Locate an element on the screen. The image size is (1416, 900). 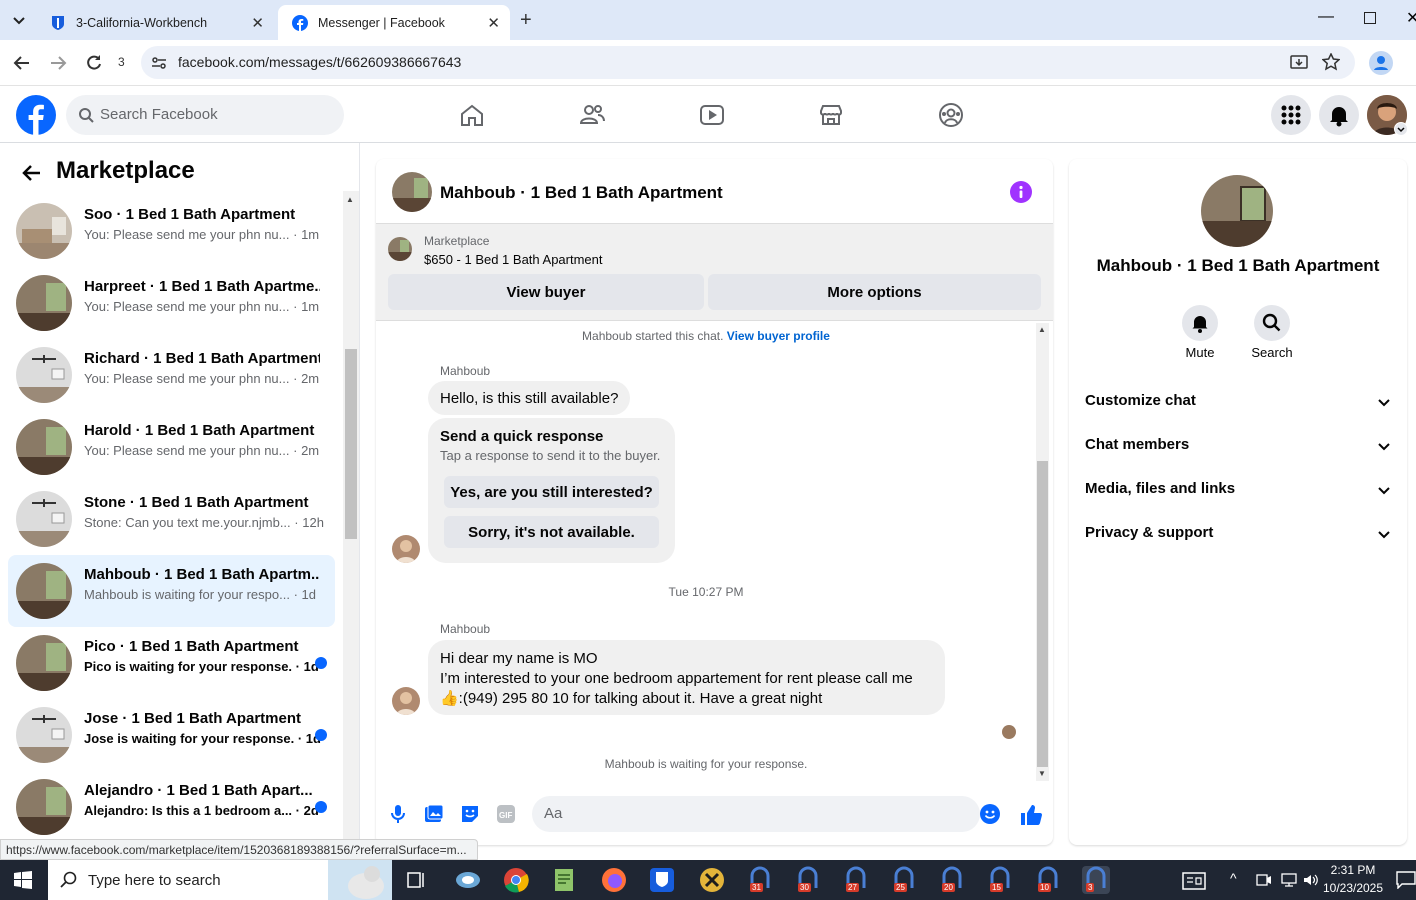
mute-bell-icon is located at coordinates (1200, 323).